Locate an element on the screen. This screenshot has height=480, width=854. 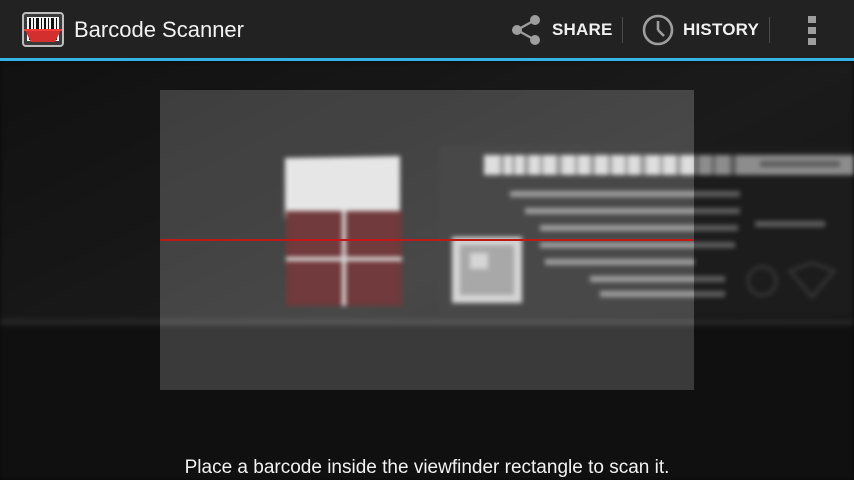
barcode-app-icon is located at coordinates (43, 31).